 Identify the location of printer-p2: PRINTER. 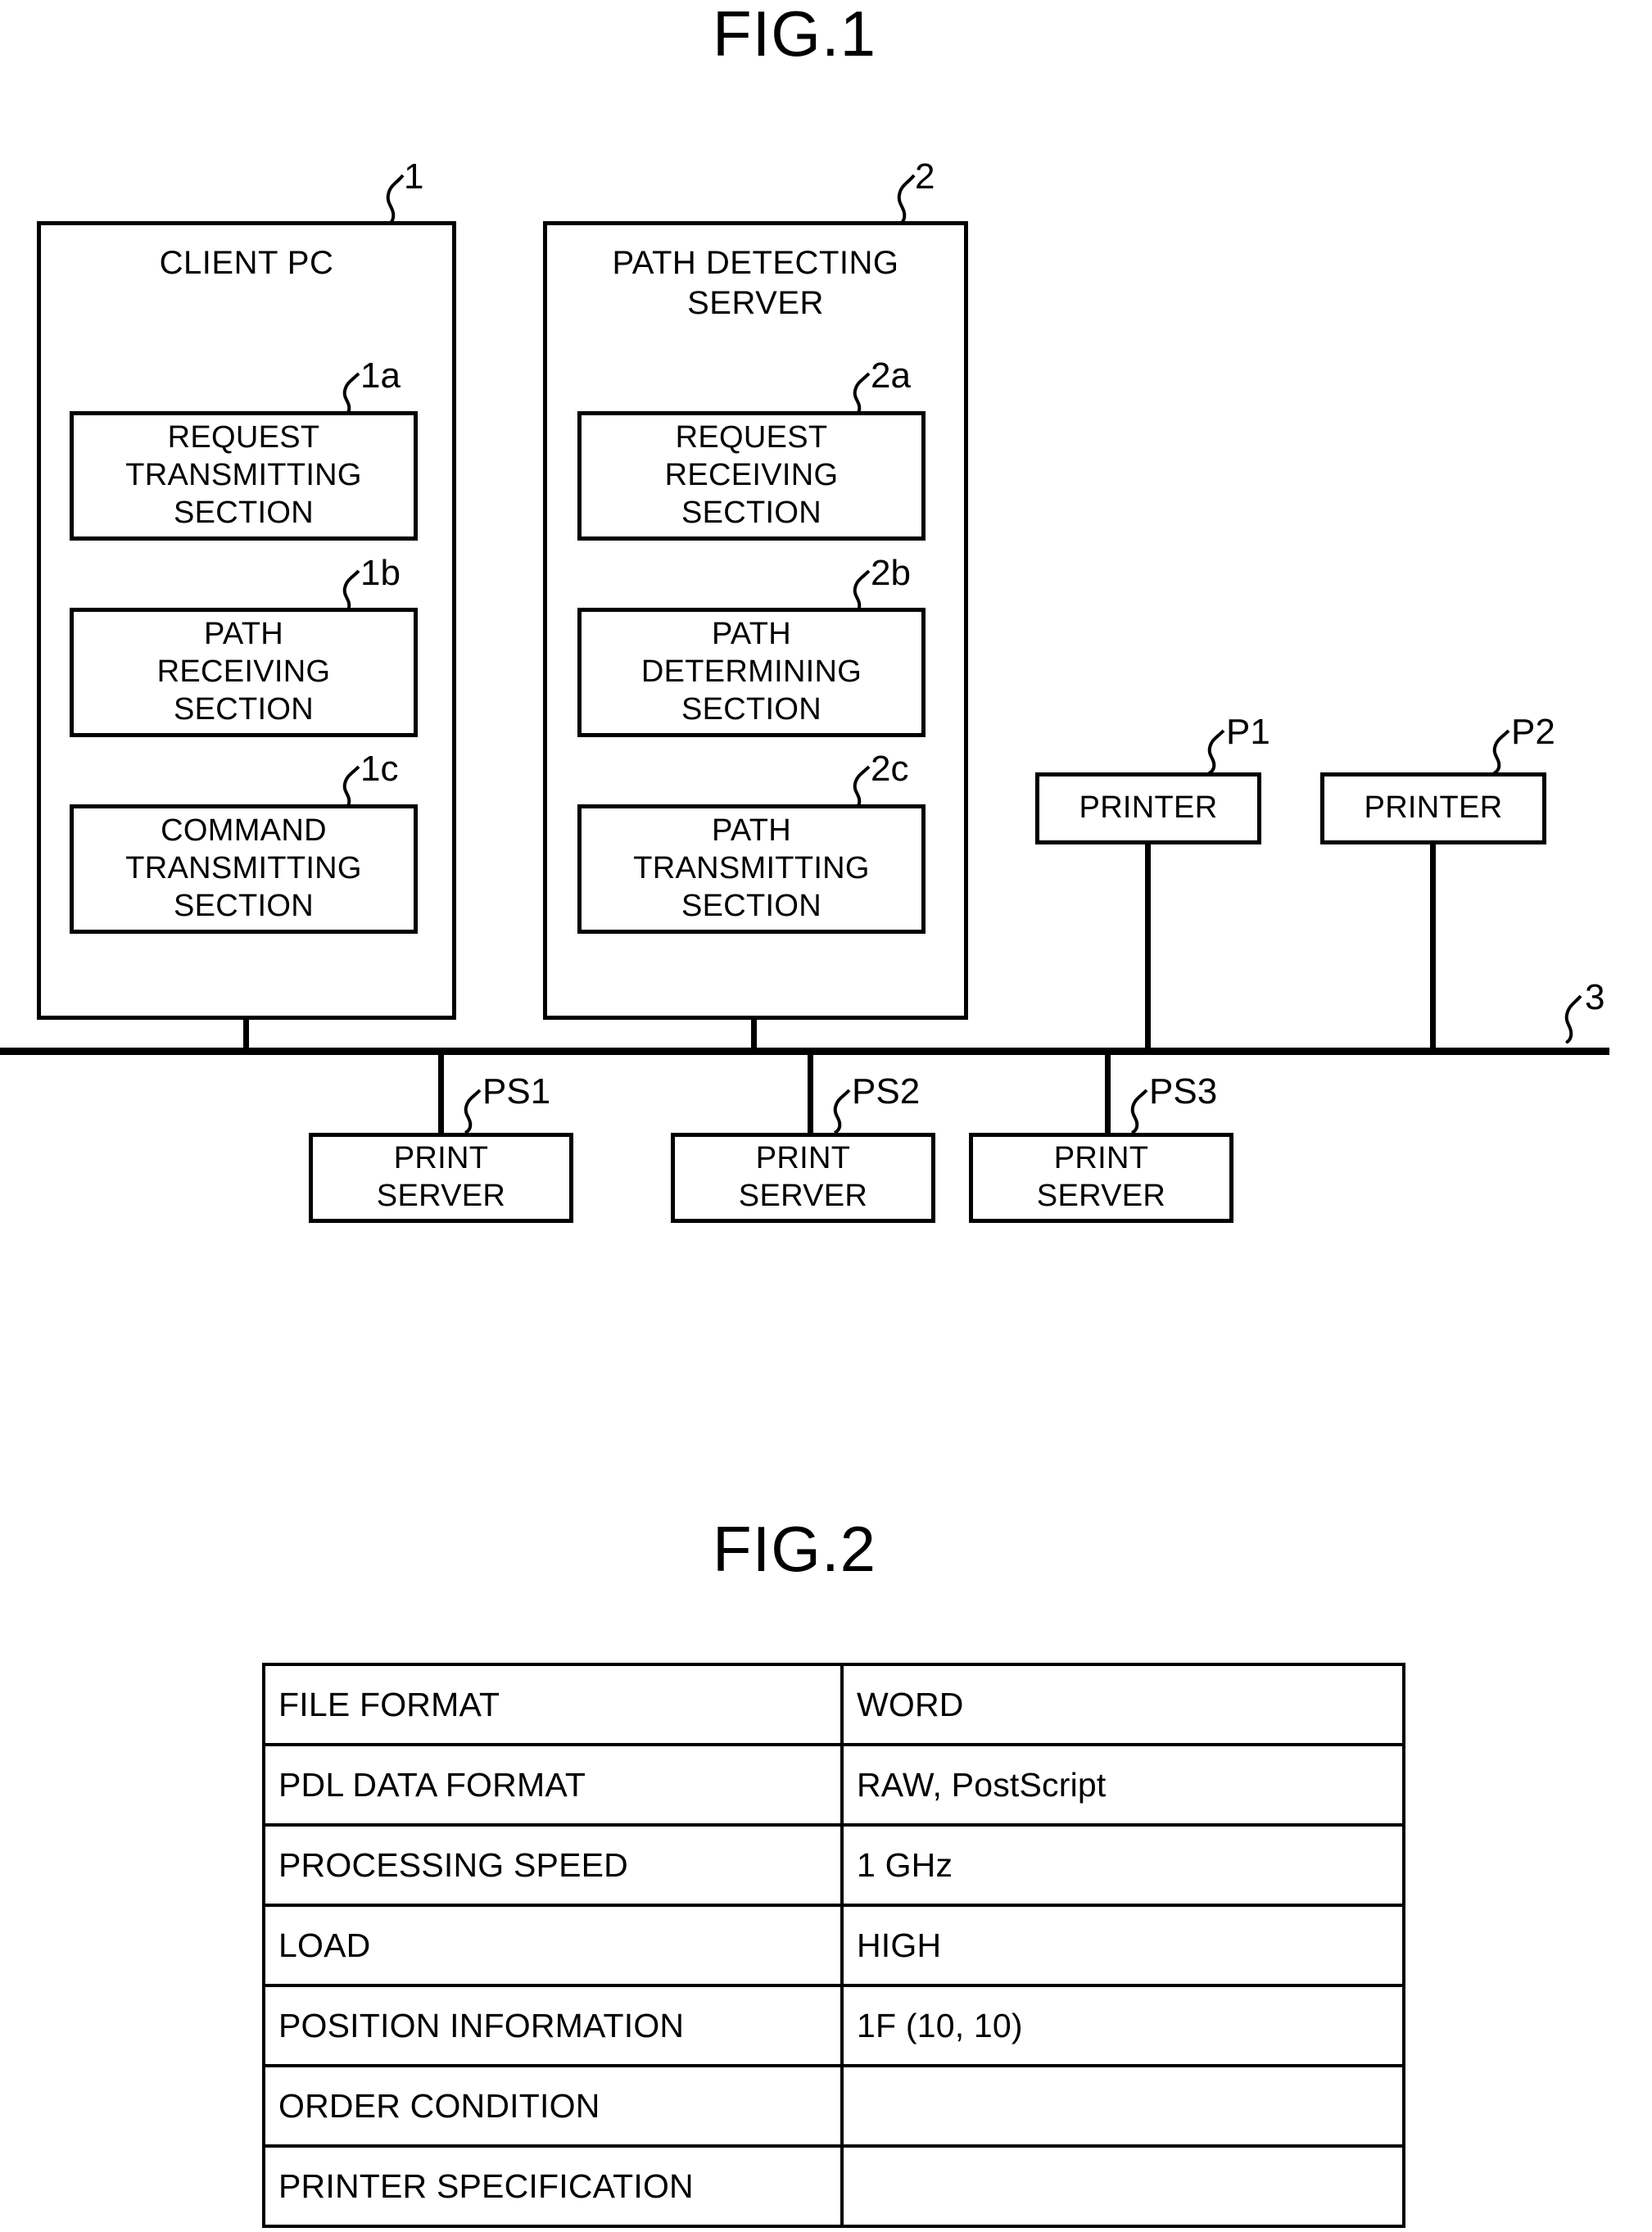
(1433, 808).